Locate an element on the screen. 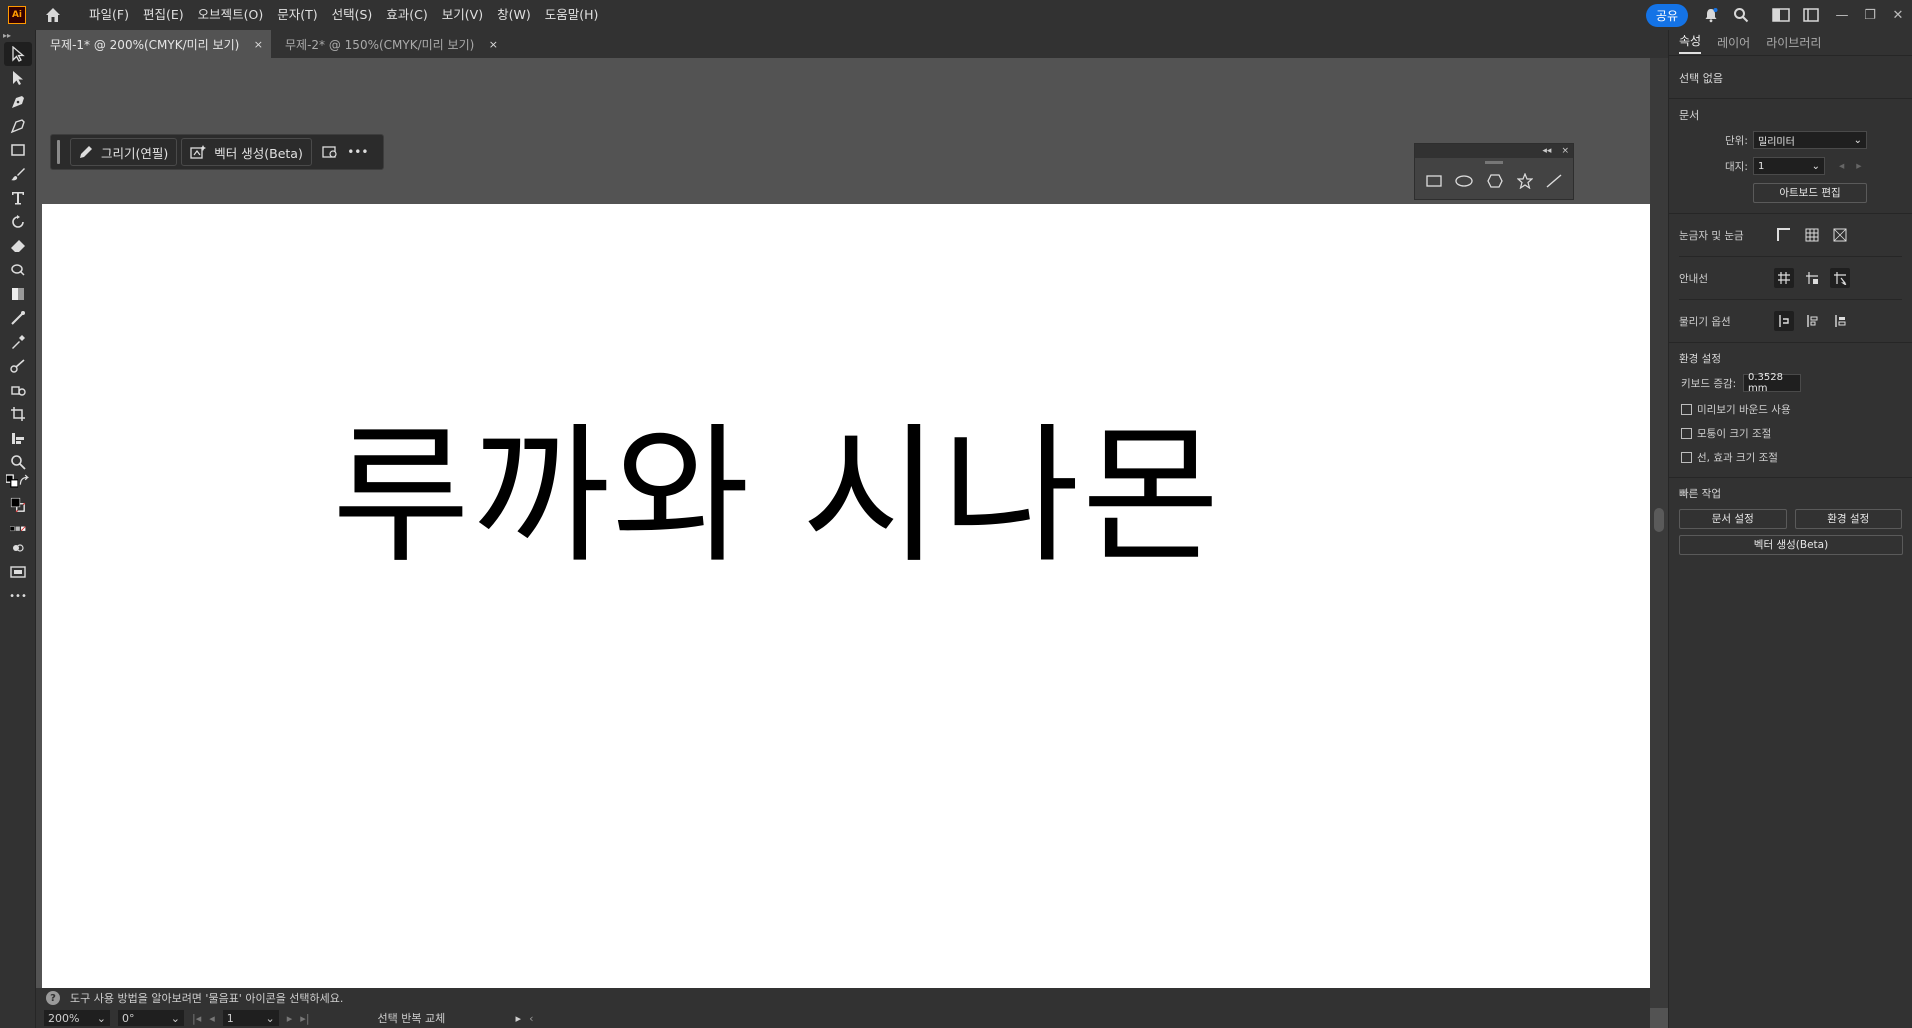  snap-to-point-icon is located at coordinates (1784, 321).